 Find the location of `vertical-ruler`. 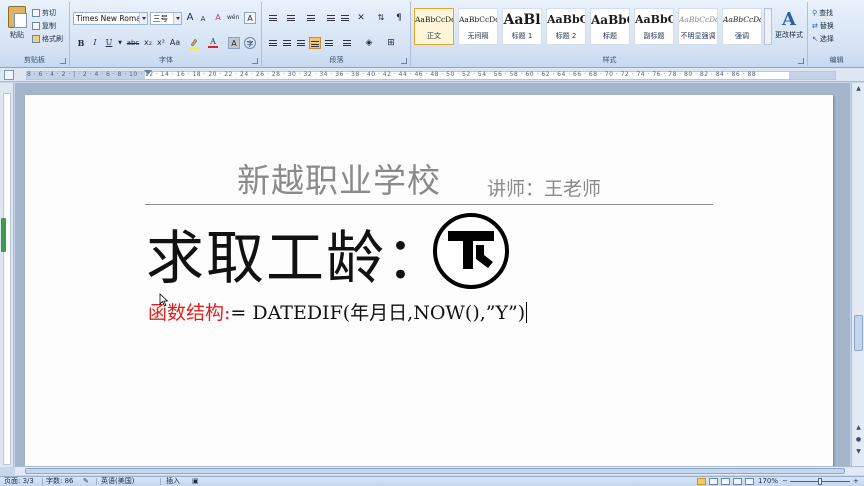

vertical-ruler is located at coordinates (7, 275).